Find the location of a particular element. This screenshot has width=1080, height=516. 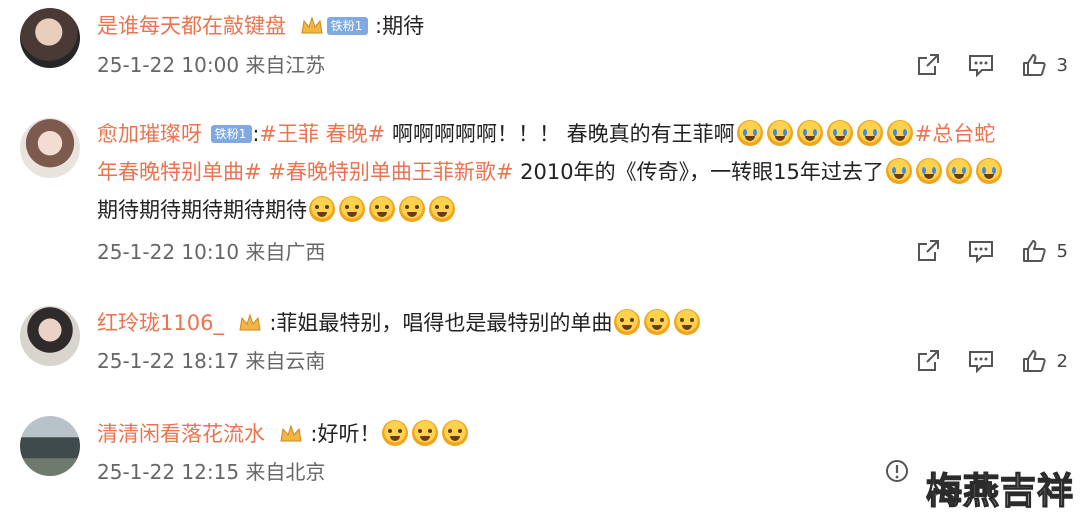

like-count: 5 is located at coordinates (1062, 251).